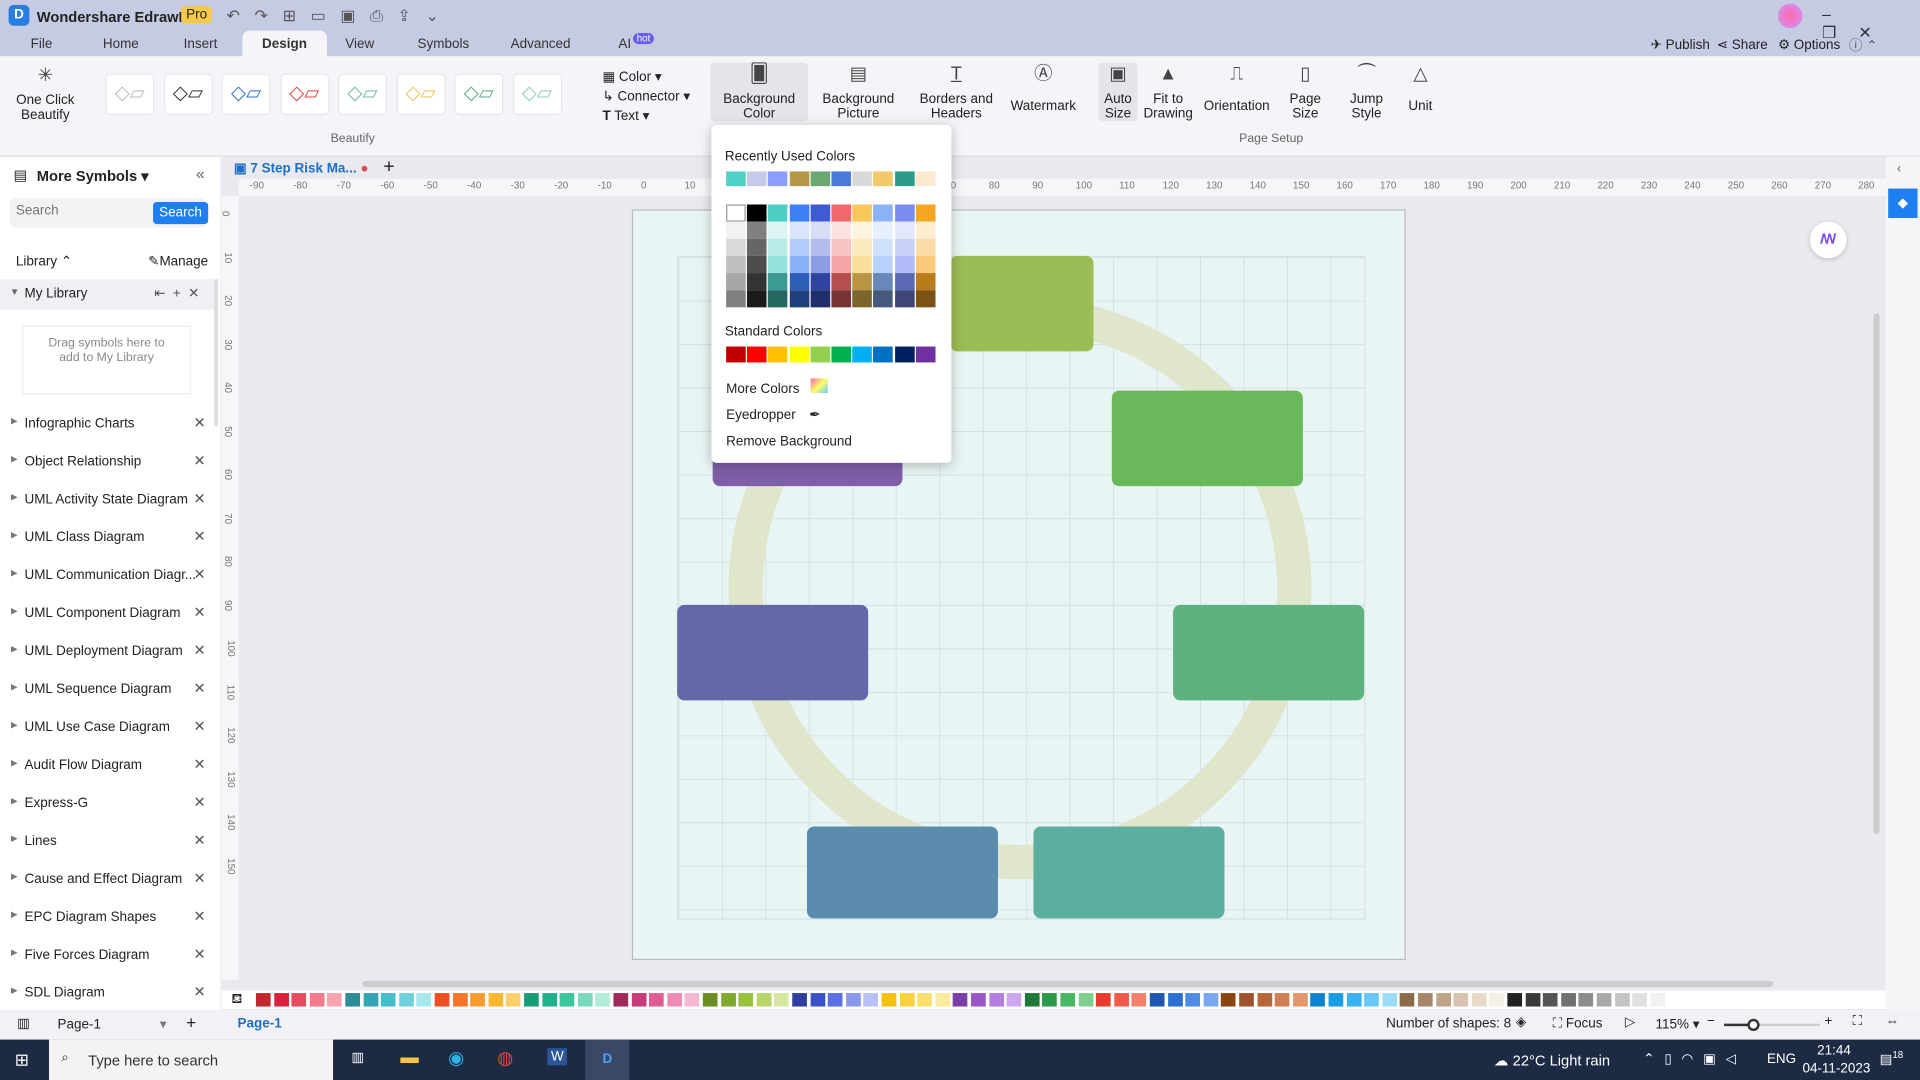 The width and height of the screenshot is (1920, 1080). What do you see at coordinates (479, 94) in the screenshot?
I see `beautify-style-7: ◇▱` at bounding box center [479, 94].